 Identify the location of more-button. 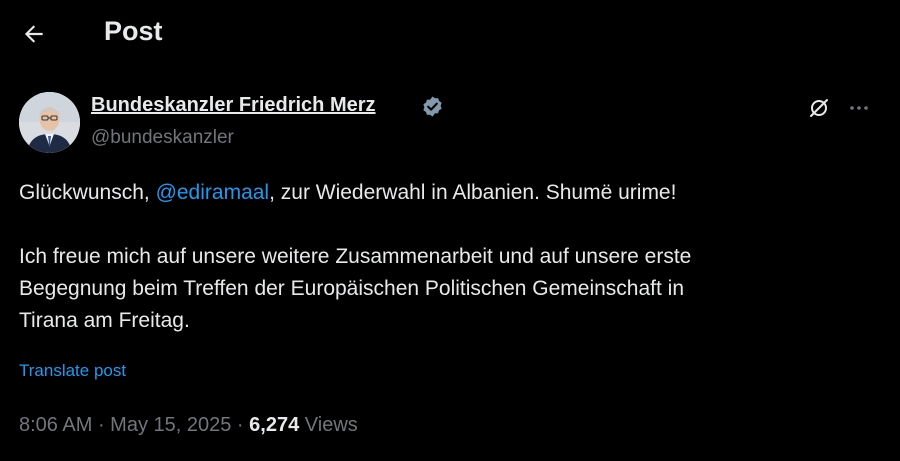
(859, 108).